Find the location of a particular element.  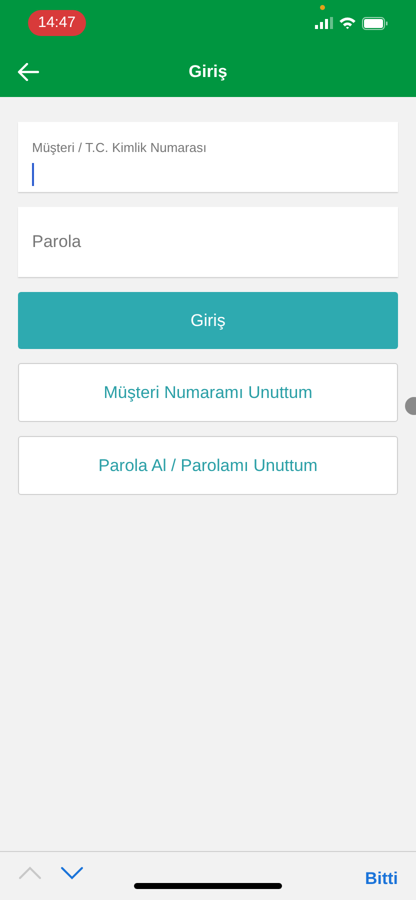

signal-icon is located at coordinates (324, 23).